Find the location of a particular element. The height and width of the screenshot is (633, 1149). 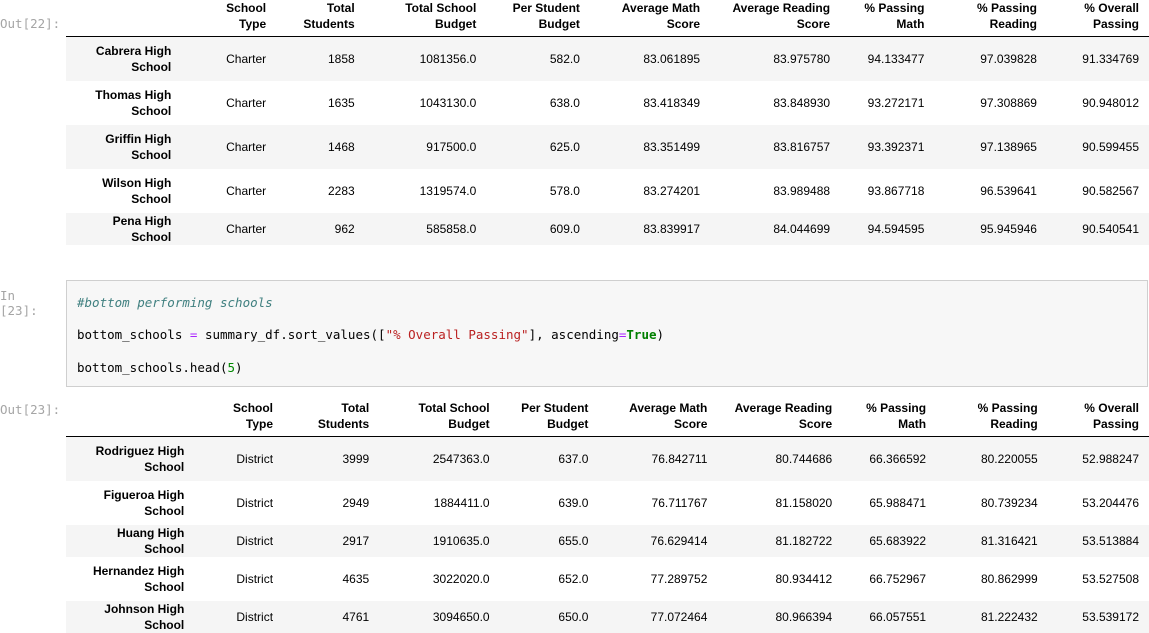

table-cell: 1043130.0 is located at coordinates (448, 102).